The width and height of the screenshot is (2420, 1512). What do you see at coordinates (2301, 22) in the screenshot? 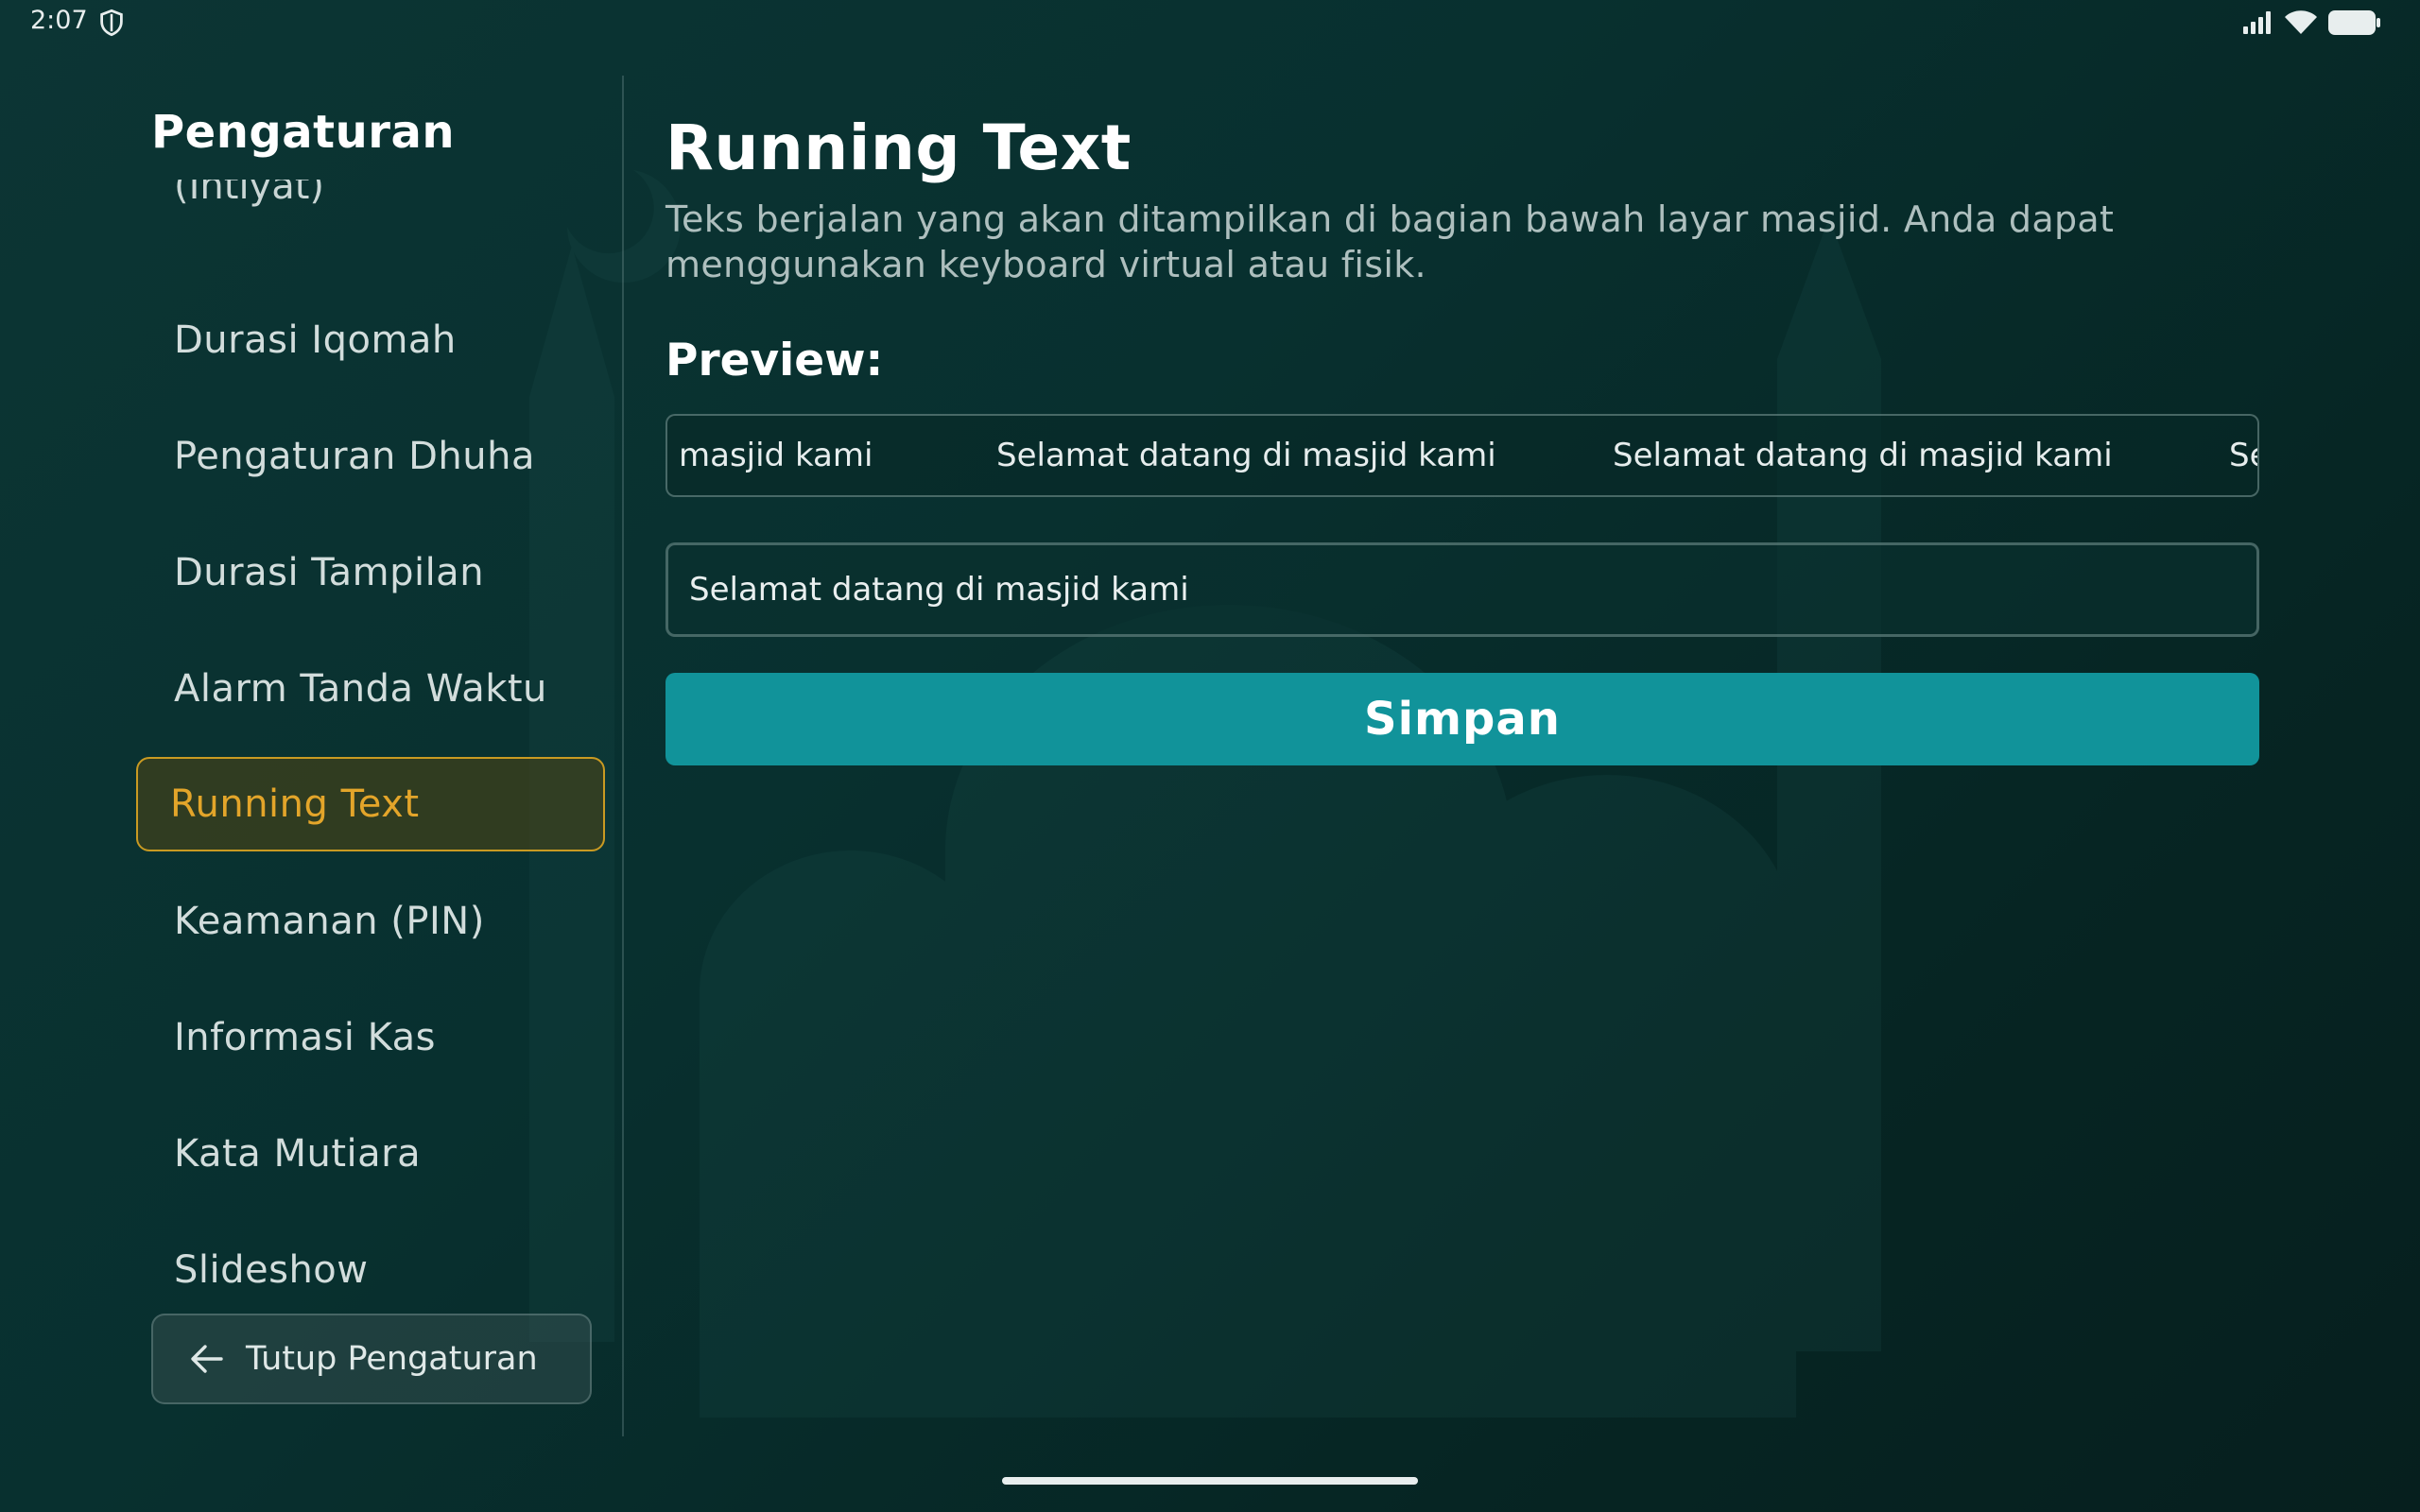
I see `wifi-icon` at bounding box center [2301, 22].